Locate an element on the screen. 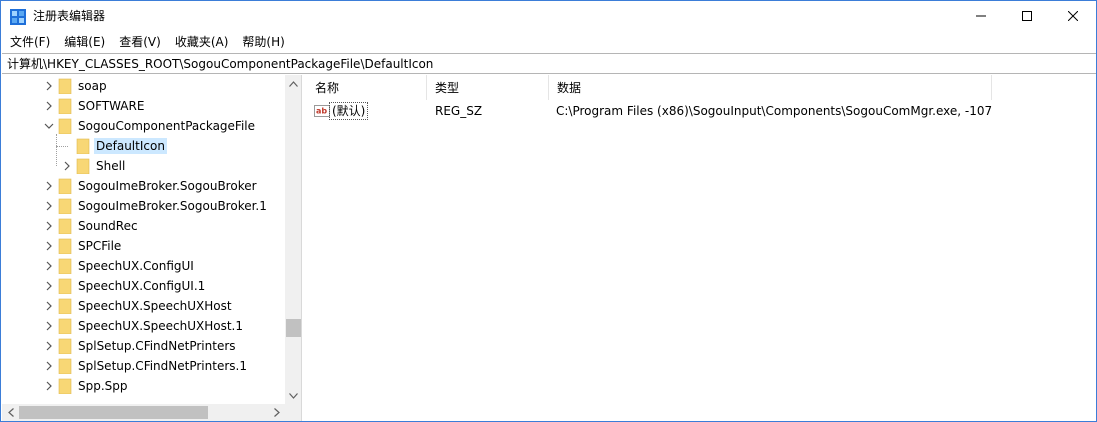 Image resolution: width=1097 pixels, height=422 pixels. menu-bar: 文件(F) 编辑(E) 查看(V) 收藏夹(A) 帮助(H) is located at coordinates (548, 41).